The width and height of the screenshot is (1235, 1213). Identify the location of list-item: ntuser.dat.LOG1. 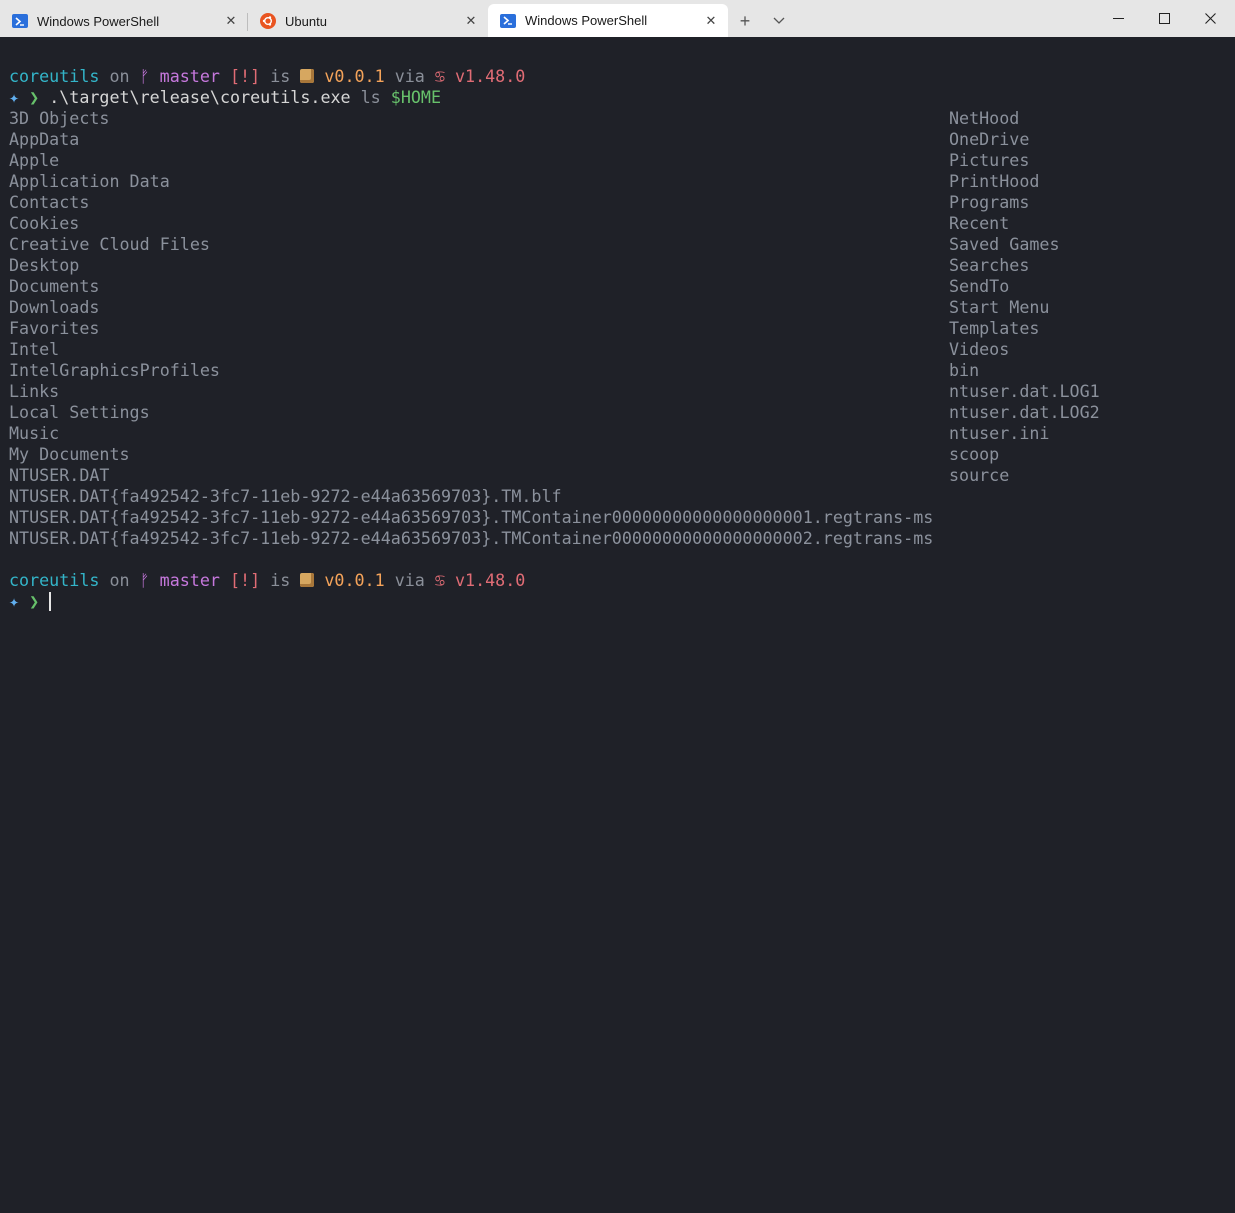
(1024, 391).